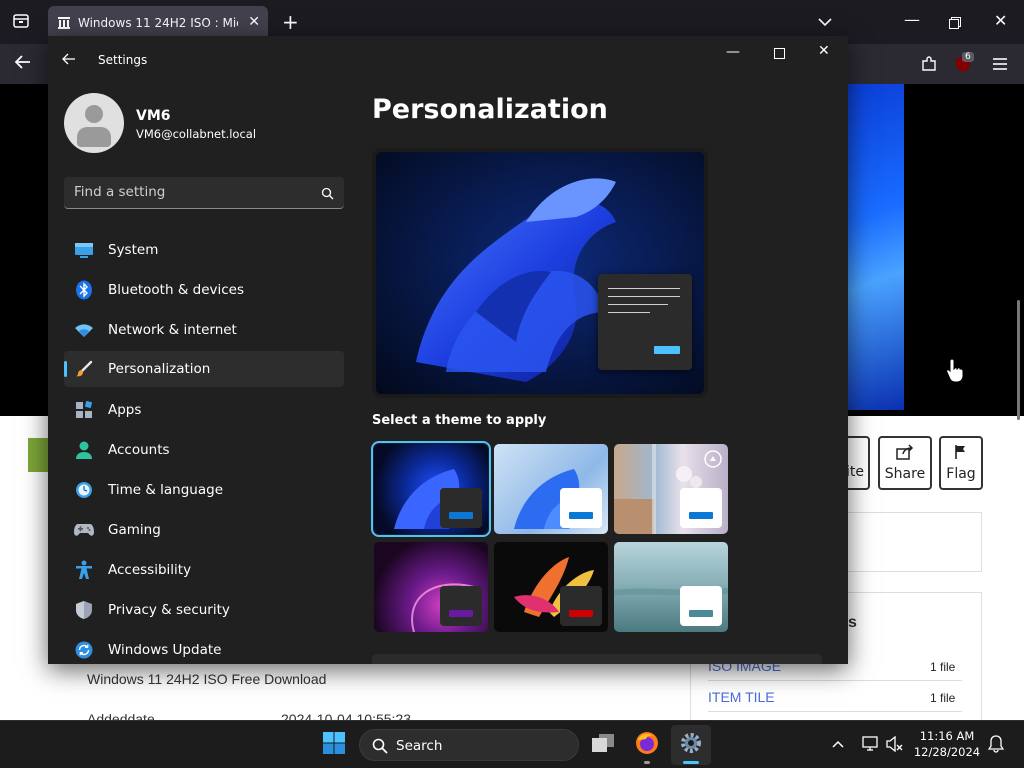  I want to click on settings-close-icon: ✕, so click(824, 51).